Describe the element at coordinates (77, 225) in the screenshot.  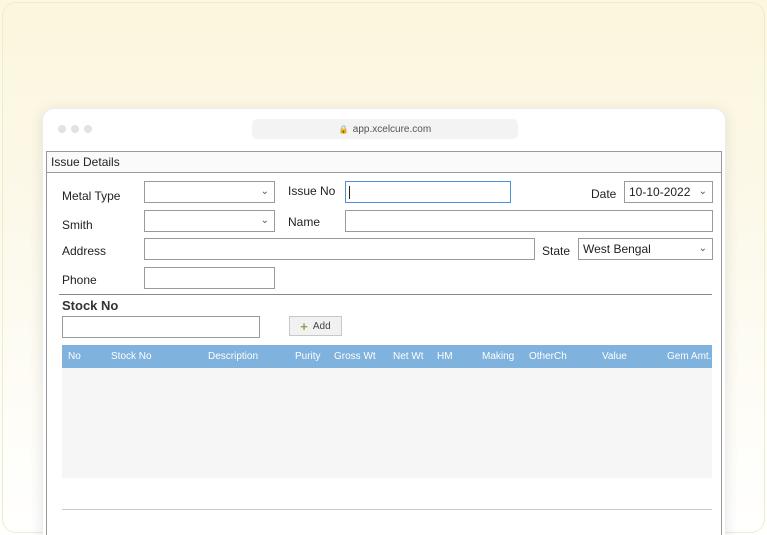
I see `smith-label: Smith` at that location.